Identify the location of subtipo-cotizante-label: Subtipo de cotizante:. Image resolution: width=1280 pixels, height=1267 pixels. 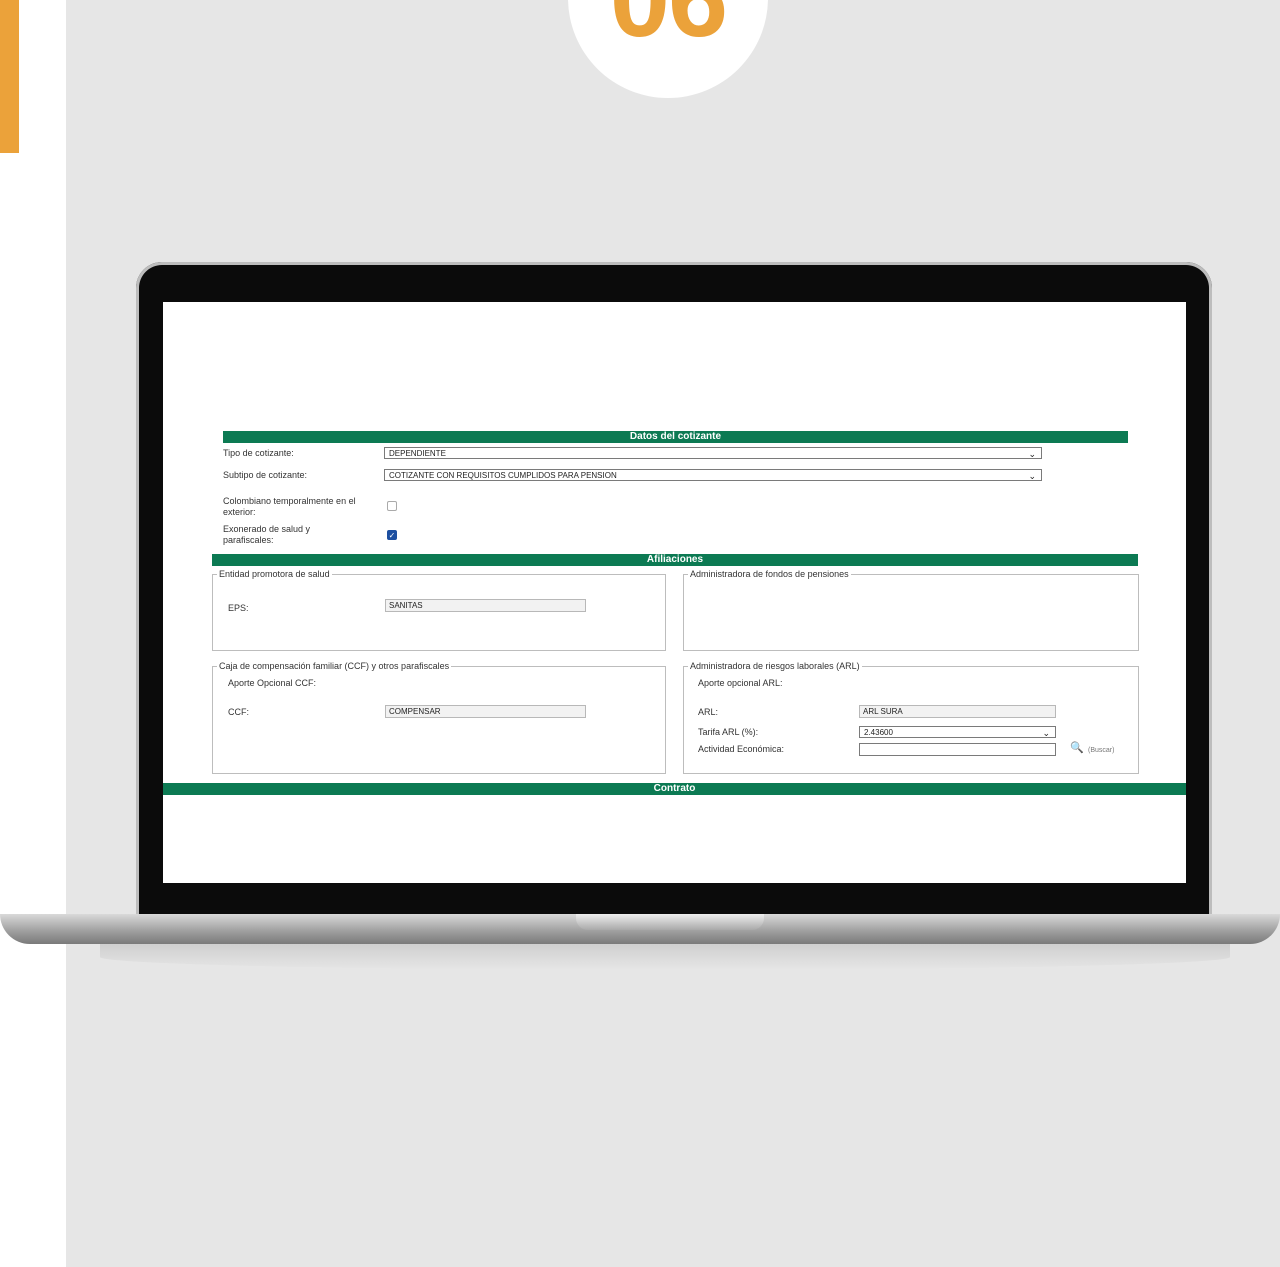
(265, 475).